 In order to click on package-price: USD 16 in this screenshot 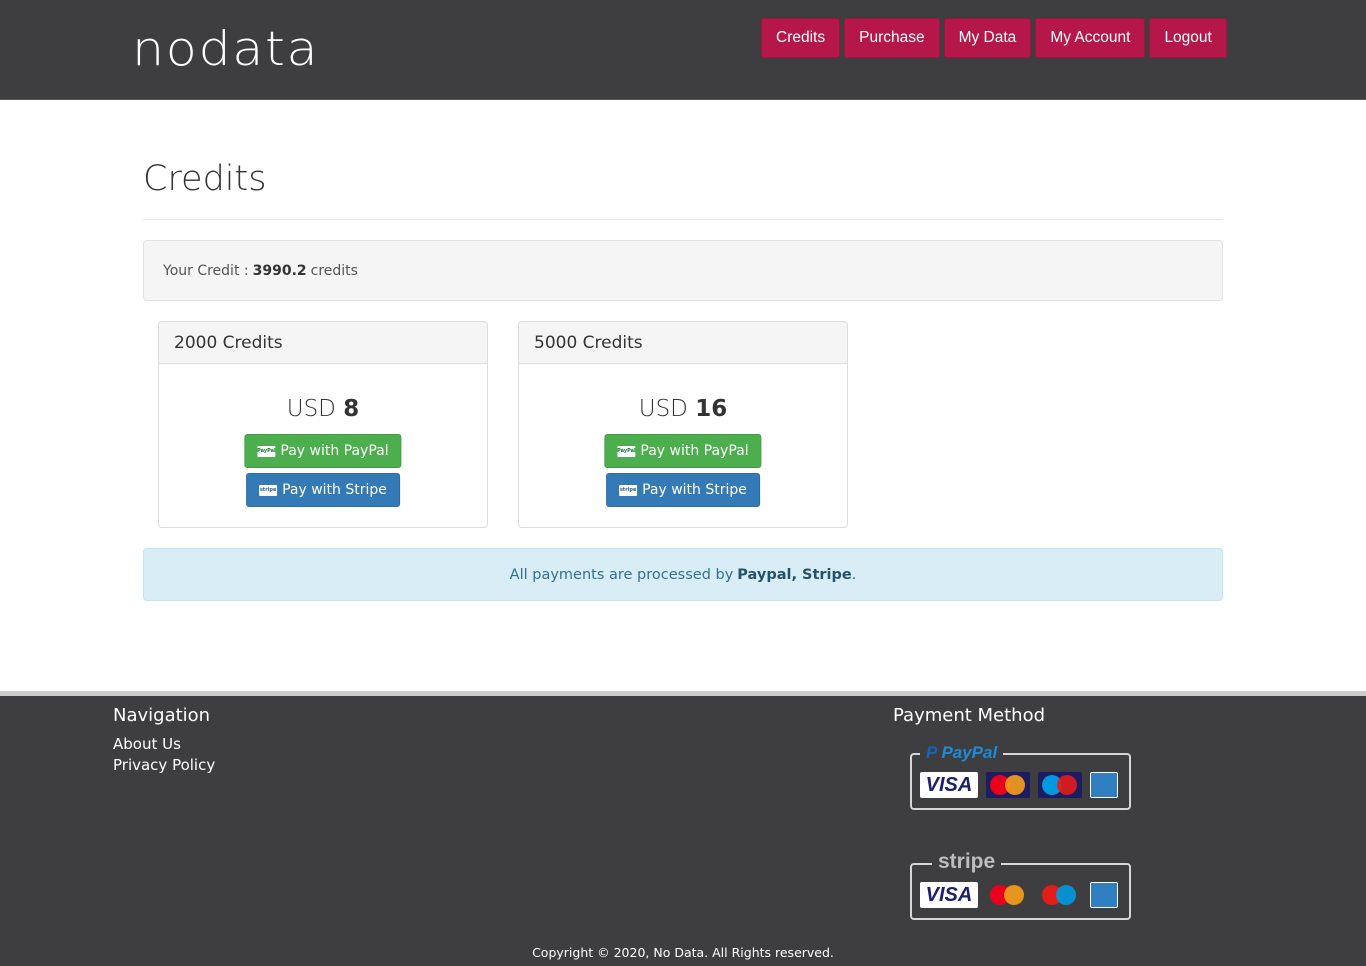, I will do `click(683, 409)`.